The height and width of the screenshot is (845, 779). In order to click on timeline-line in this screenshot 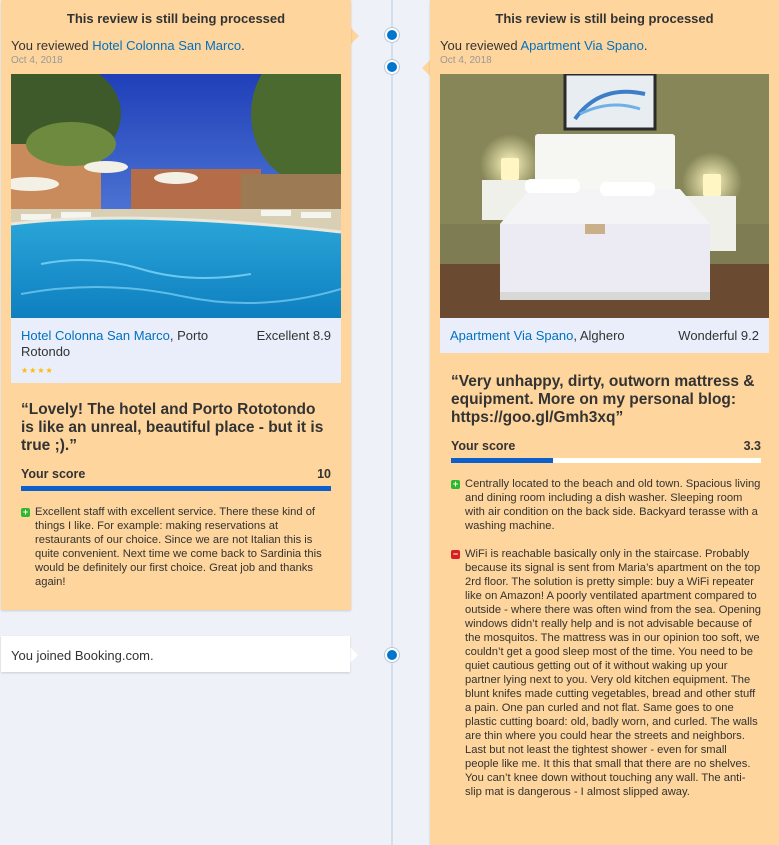, I will do `click(392, 422)`.